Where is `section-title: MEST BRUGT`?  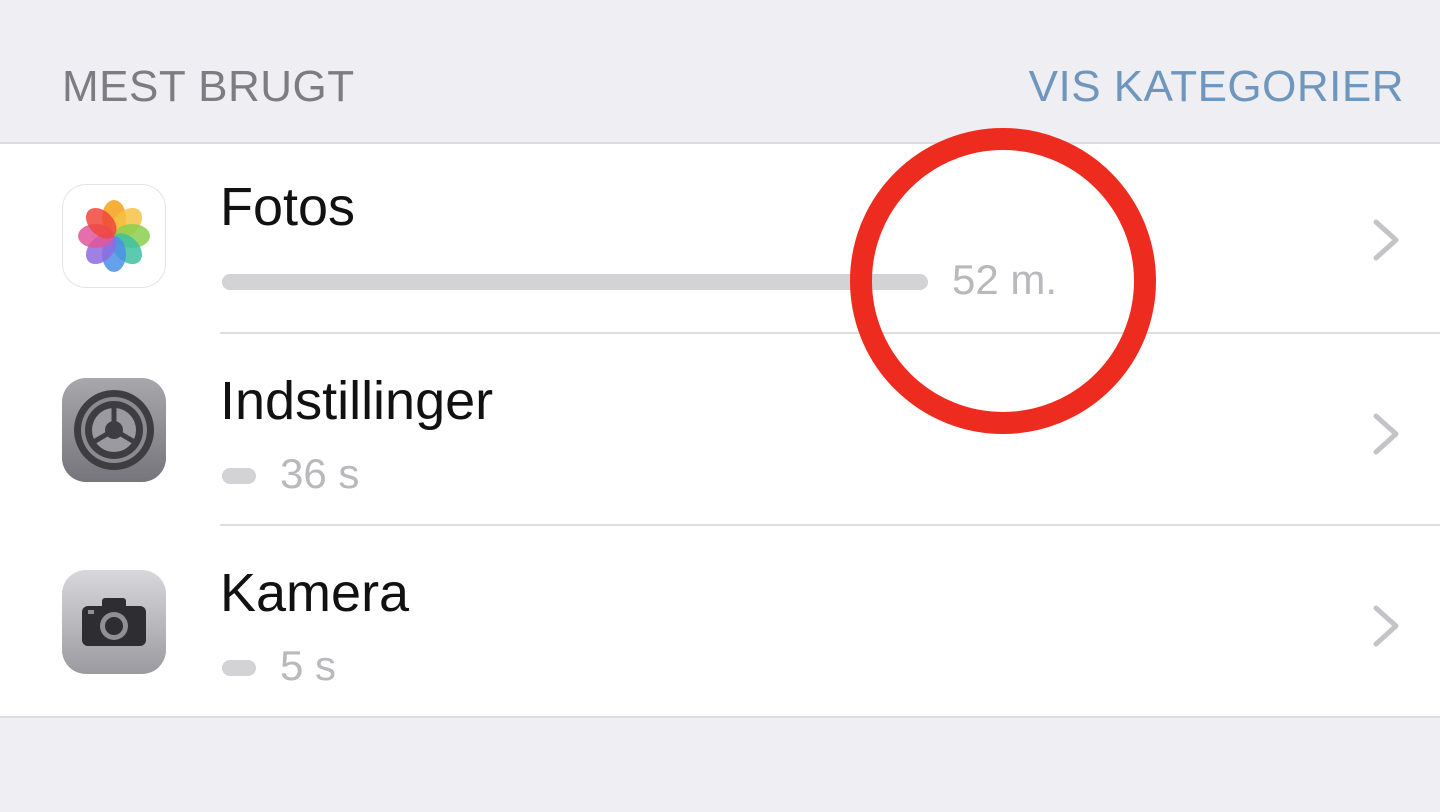 section-title: MEST BRUGT is located at coordinates (208, 86).